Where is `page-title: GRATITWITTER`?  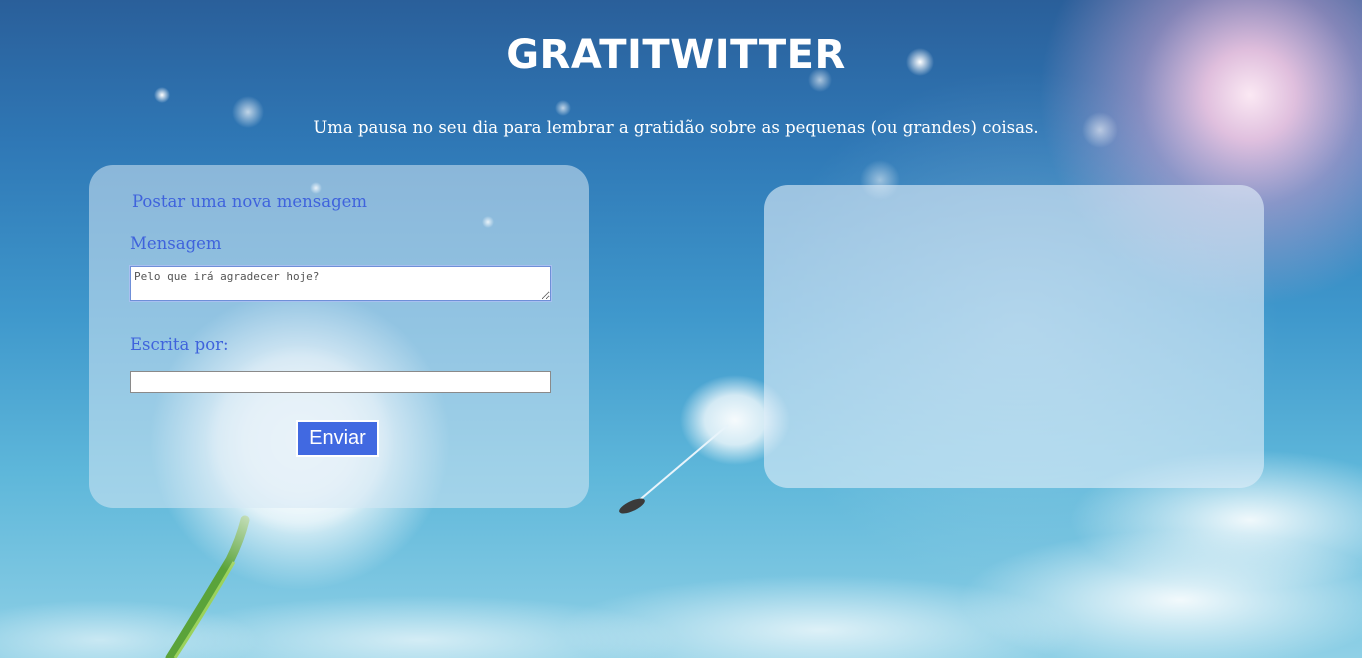
page-title: GRATITWITTER is located at coordinates (676, 55).